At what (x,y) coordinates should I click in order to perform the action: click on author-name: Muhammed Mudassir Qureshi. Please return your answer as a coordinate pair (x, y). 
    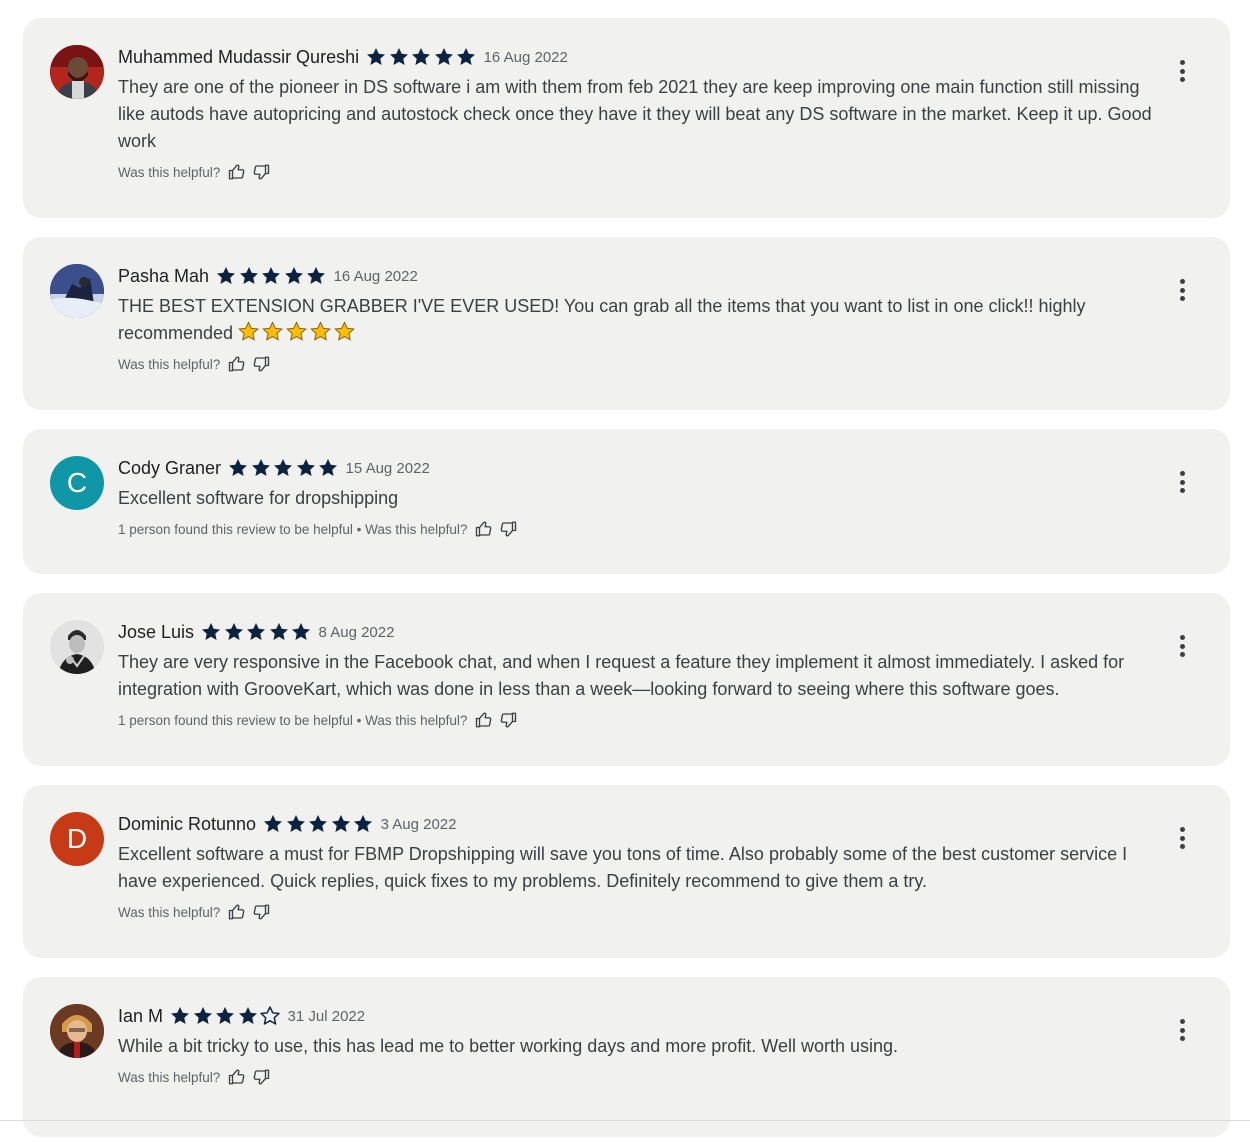
    Looking at the image, I should click on (239, 56).